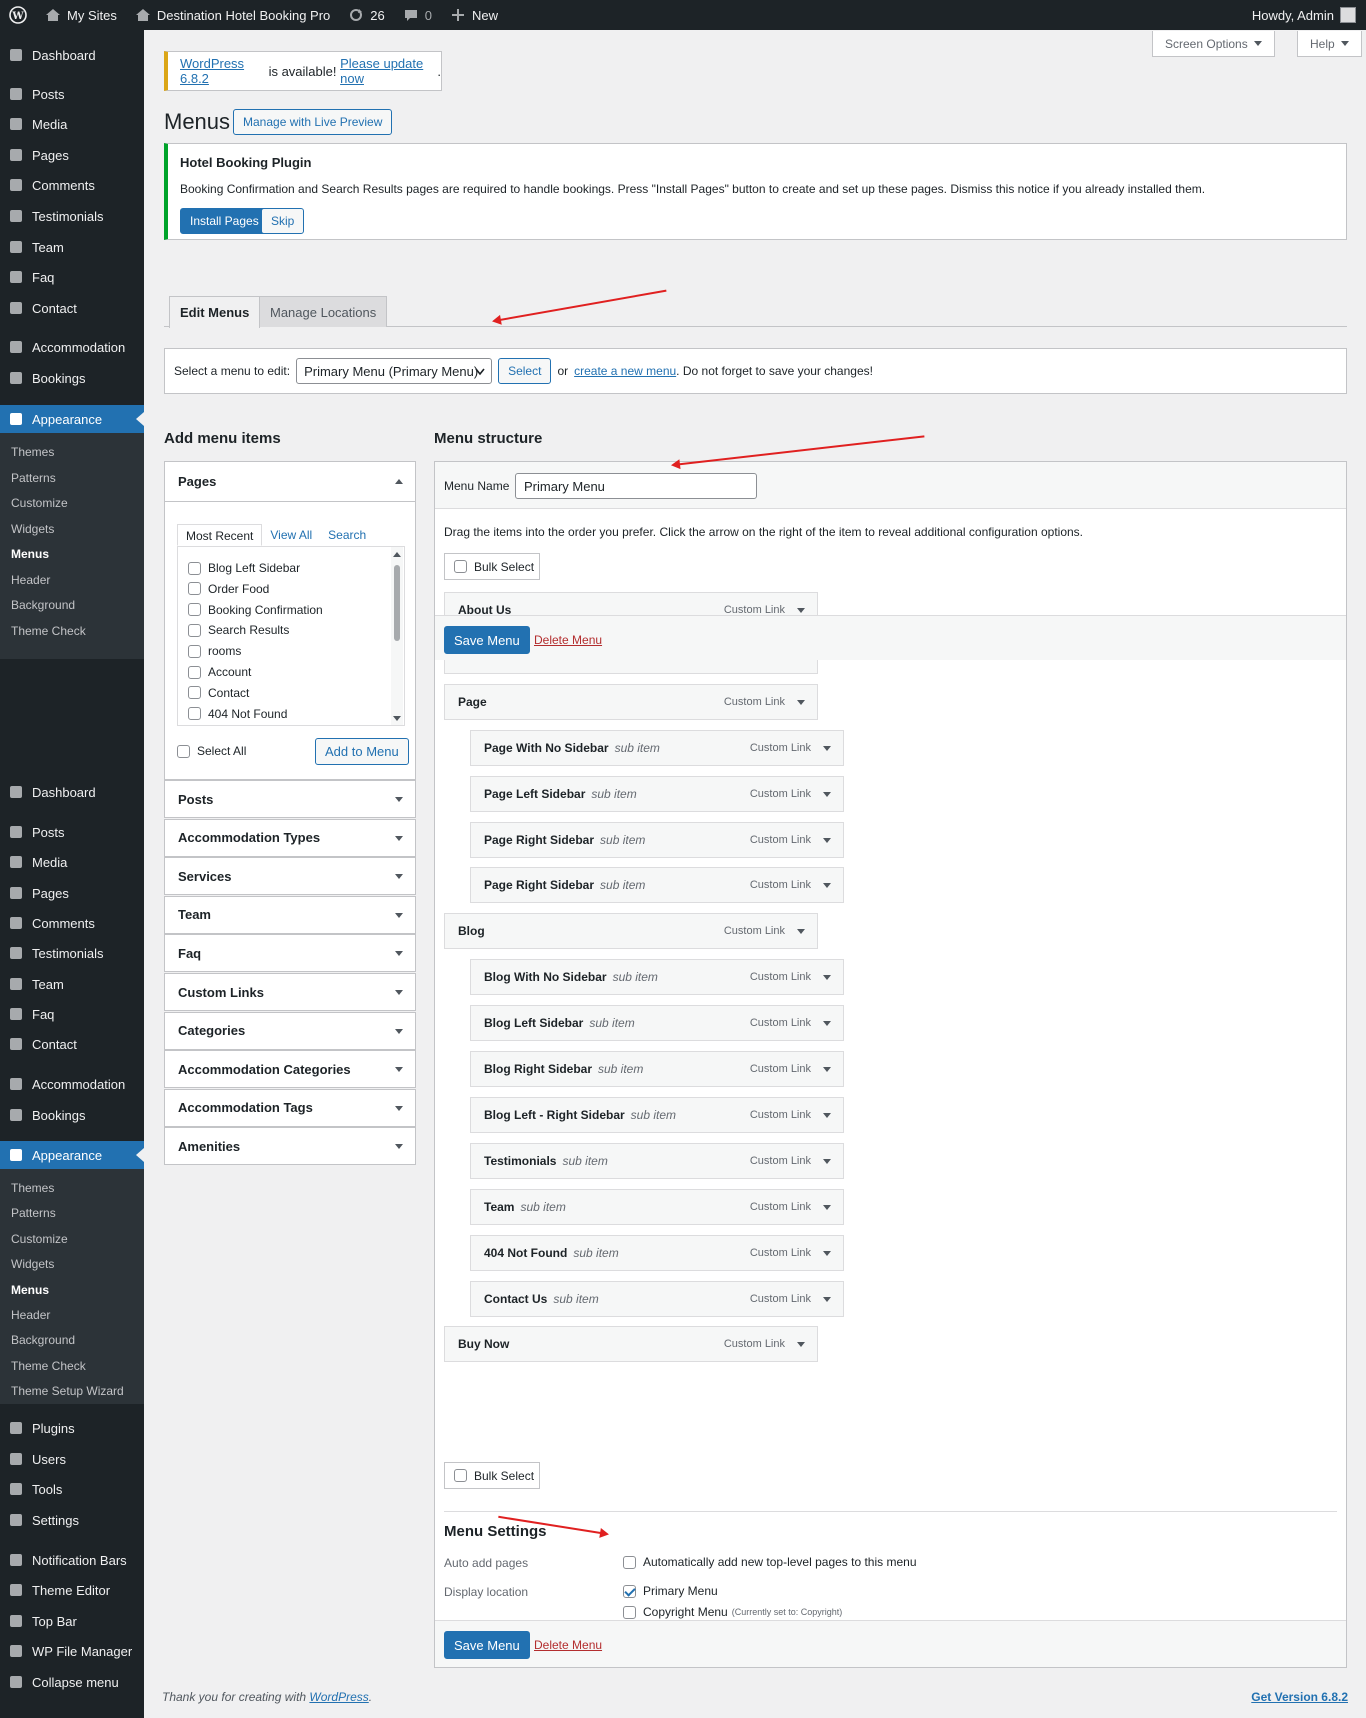 The height and width of the screenshot is (1718, 1366). What do you see at coordinates (228, 589) in the screenshot?
I see `page-option: Order Food` at bounding box center [228, 589].